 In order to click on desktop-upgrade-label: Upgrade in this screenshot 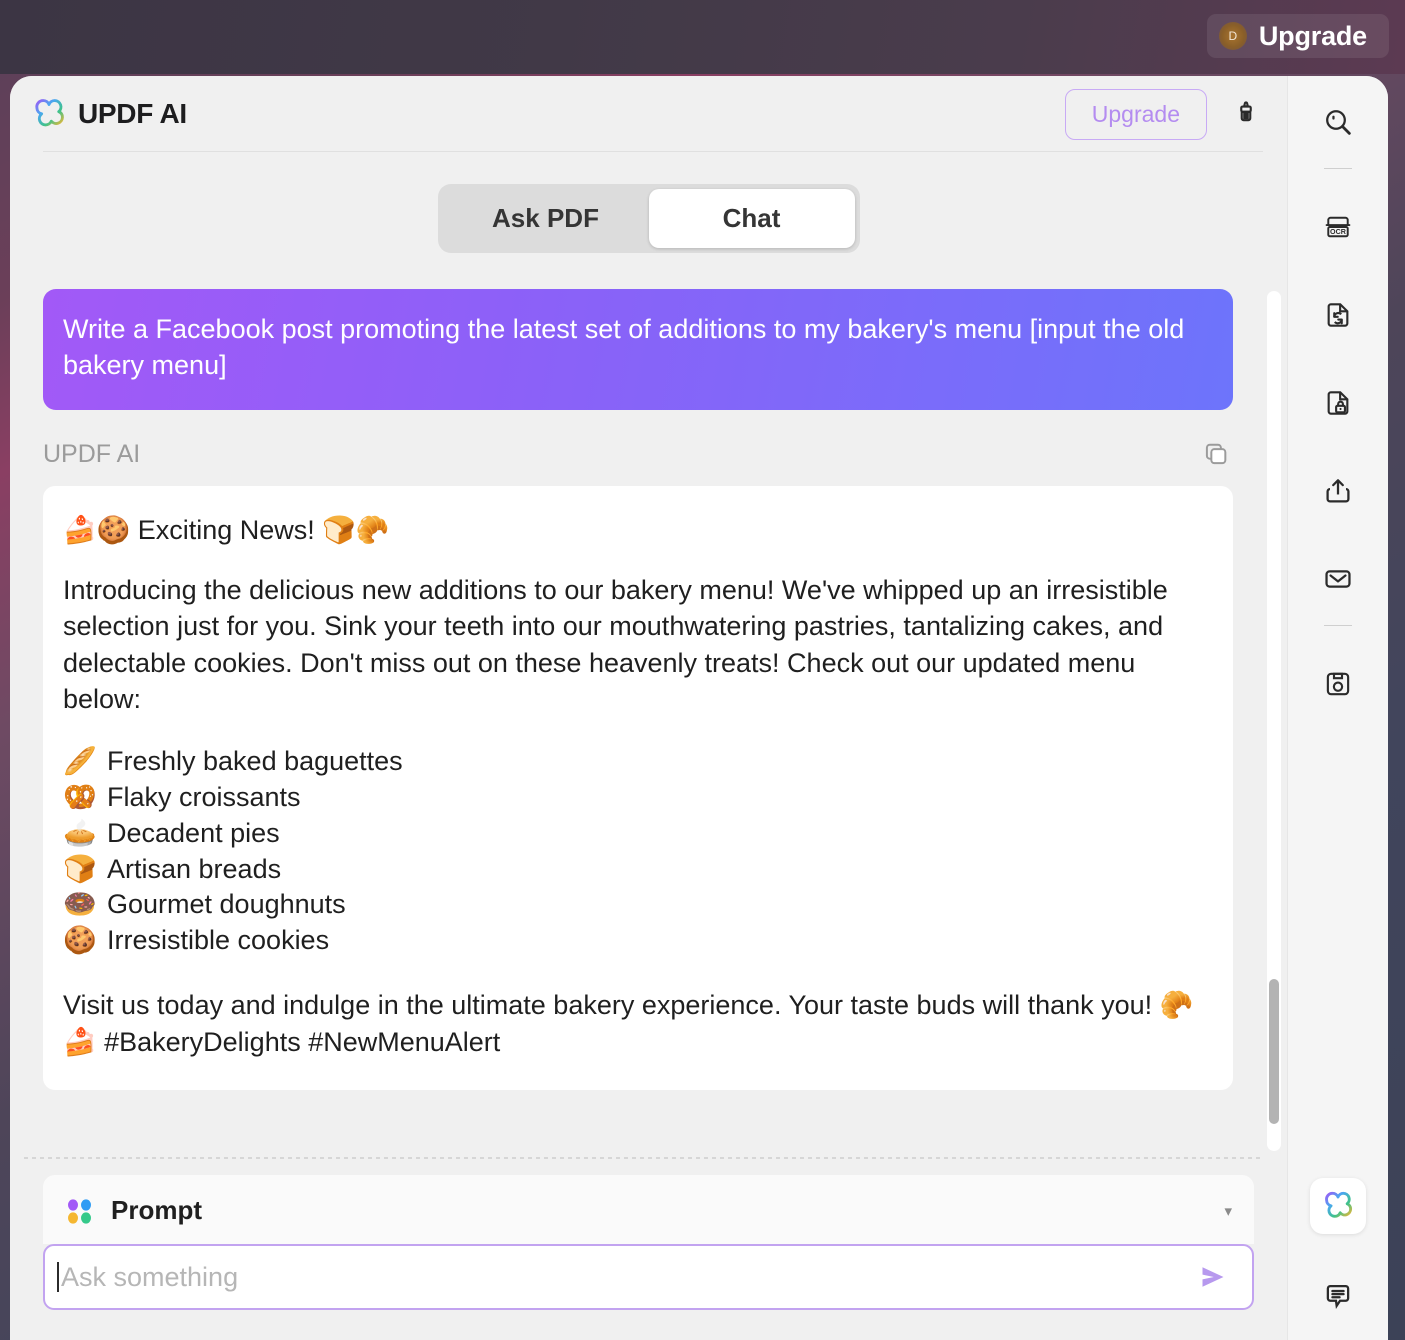, I will do `click(1312, 35)`.